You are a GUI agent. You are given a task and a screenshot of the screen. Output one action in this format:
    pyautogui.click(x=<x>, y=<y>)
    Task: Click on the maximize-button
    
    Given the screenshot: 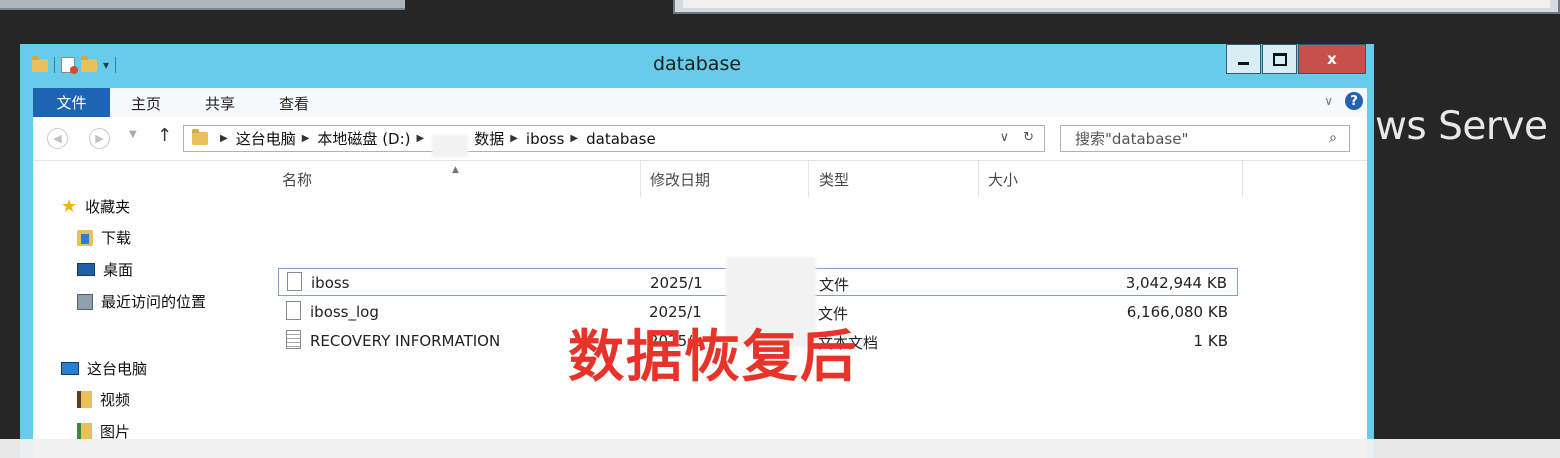 What is the action you would take?
    pyautogui.click(x=1279, y=59)
    